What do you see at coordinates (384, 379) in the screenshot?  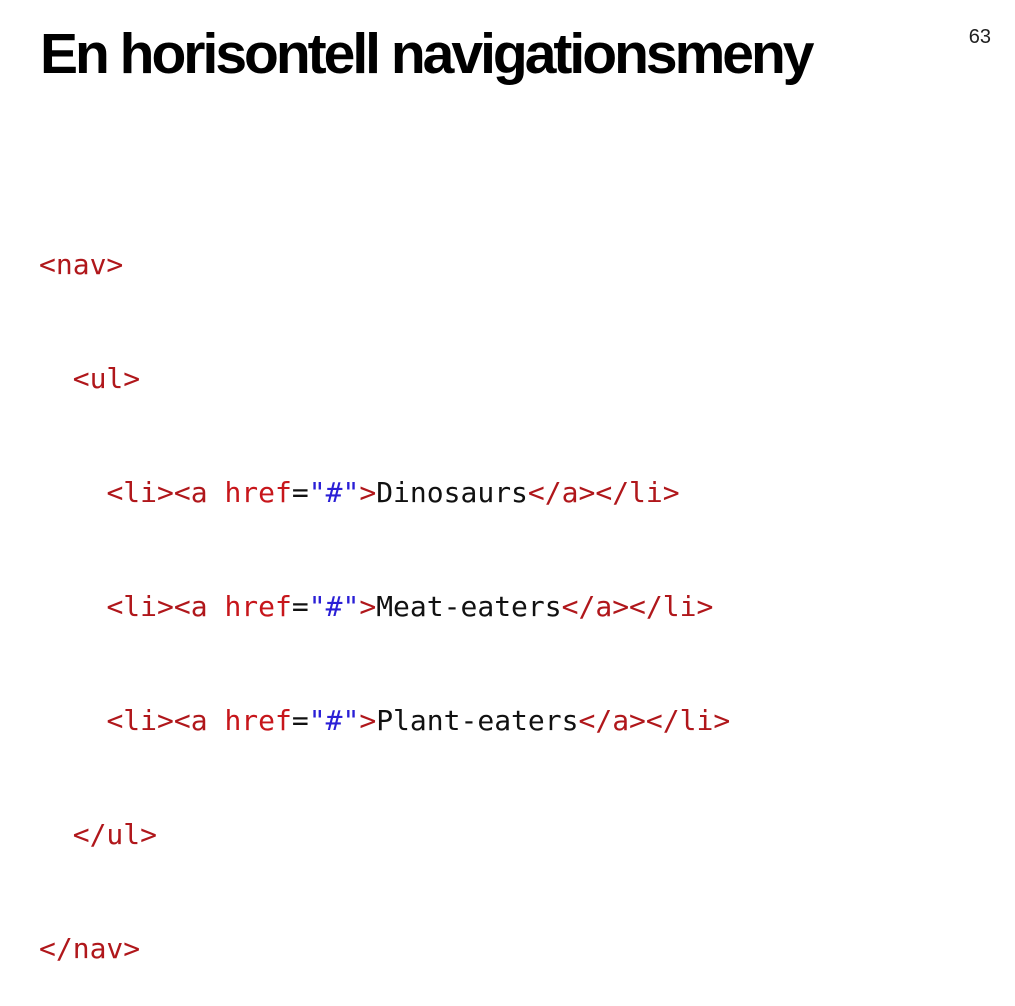 I see `code-line: <ul>` at bounding box center [384, 379].